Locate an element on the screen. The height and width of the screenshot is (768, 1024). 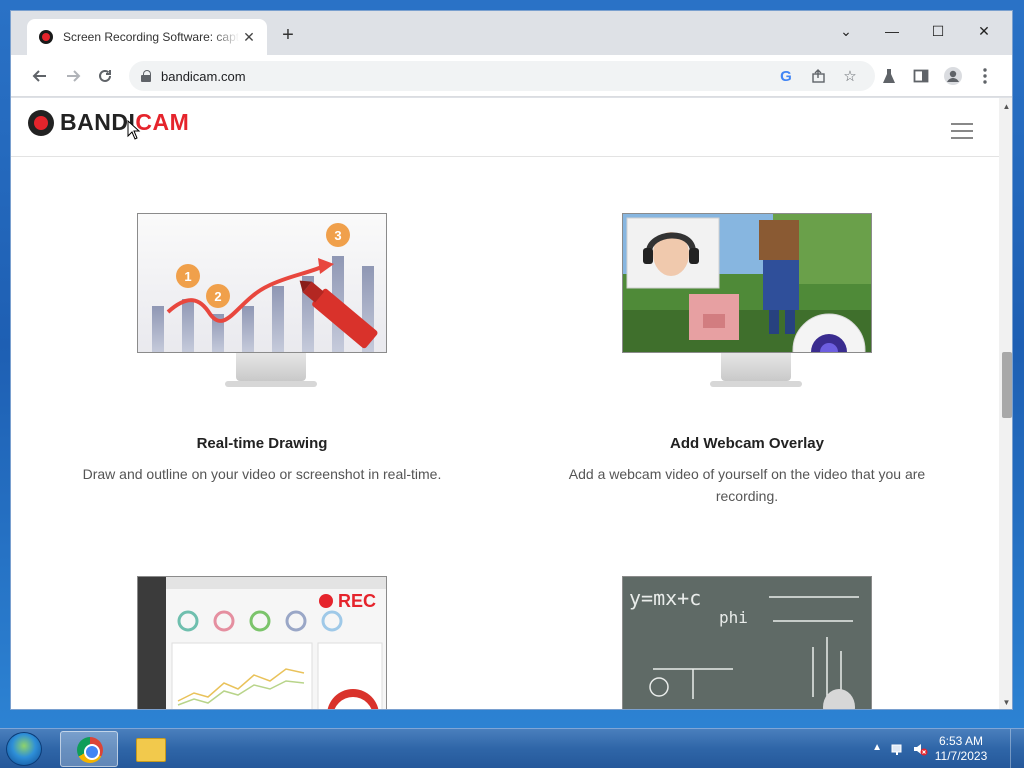
bandicam-logo-mark-icon is located at coordinates (41, 122).